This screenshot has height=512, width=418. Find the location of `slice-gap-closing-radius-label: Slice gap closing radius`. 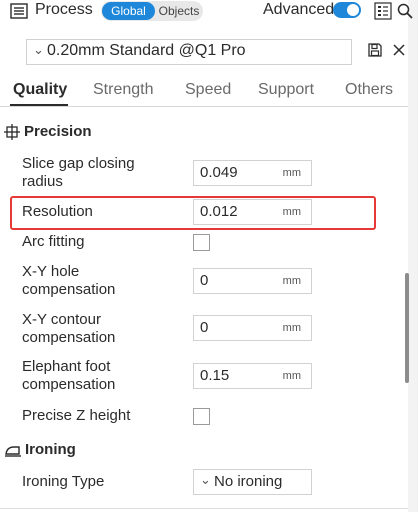

slice-gap-closing-radius-label: Slice gap closing radius is located at coordinates (78, 172).